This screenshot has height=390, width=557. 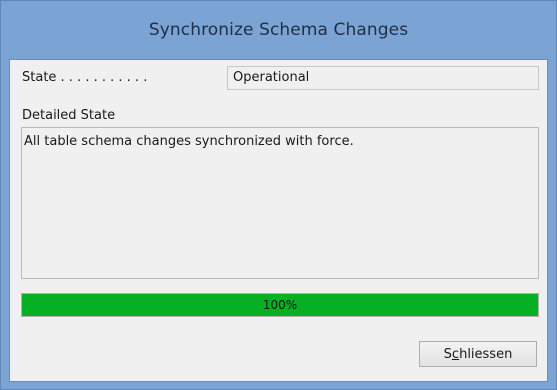 I want to click on detailed-state-label: Detailed State, so click(x=69, y=115).